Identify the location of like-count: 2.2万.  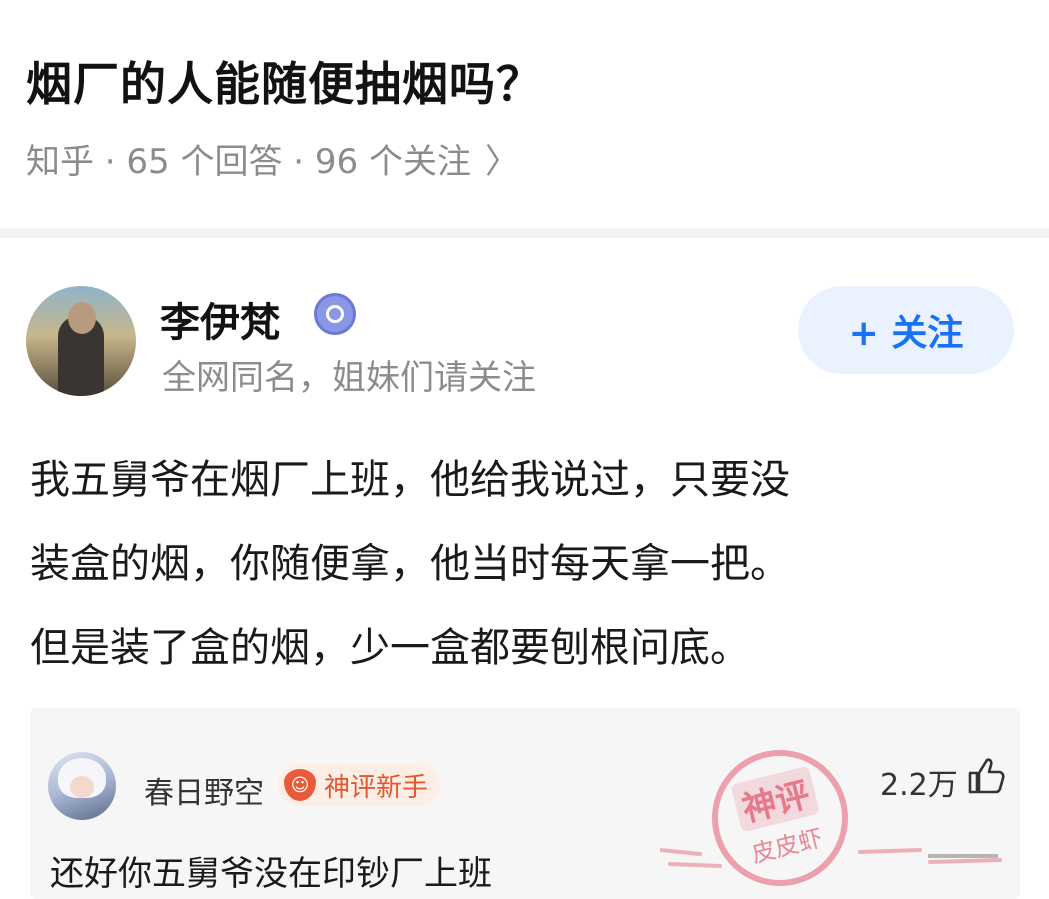
(919, 785).